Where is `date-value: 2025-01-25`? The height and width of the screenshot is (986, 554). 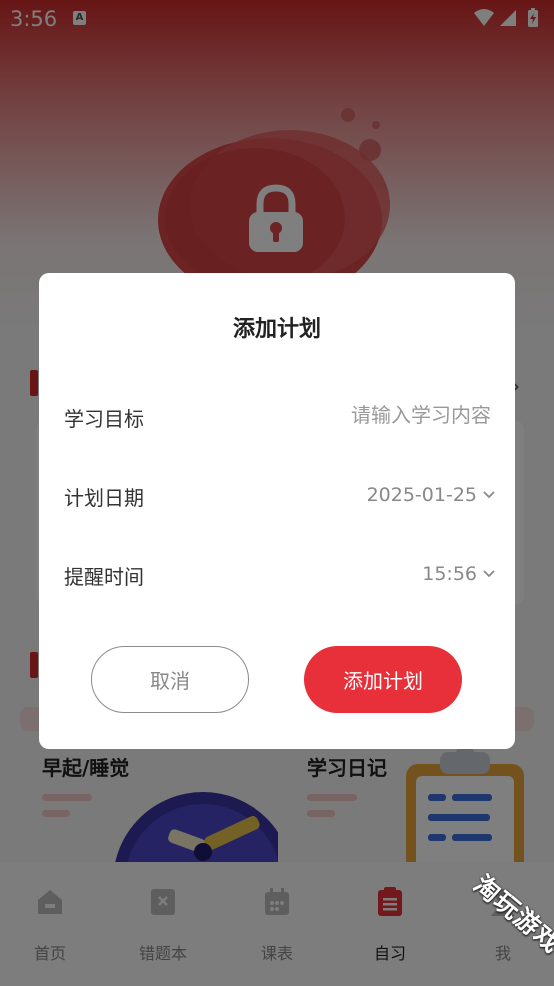
date-value: 2025-01-25 is located at coordinates (421, 495).